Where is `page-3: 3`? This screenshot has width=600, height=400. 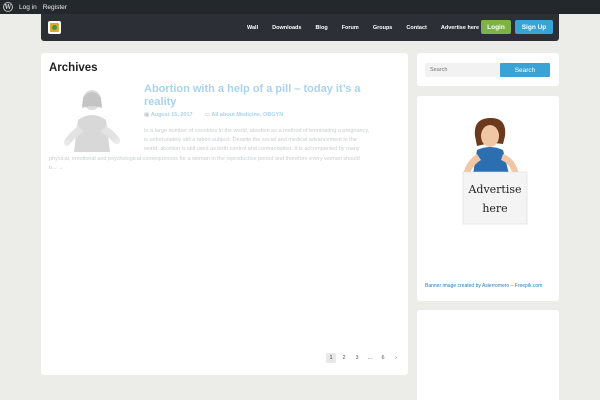 page-3: 3 is located at coordinates (357, 358).